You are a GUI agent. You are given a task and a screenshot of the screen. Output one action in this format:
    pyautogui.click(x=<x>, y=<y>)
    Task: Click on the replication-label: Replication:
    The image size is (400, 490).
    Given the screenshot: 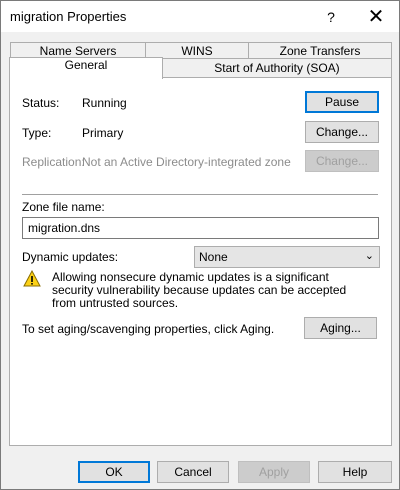 What is the action you would take?
    pyautogui.click(x=53, y=162)
    